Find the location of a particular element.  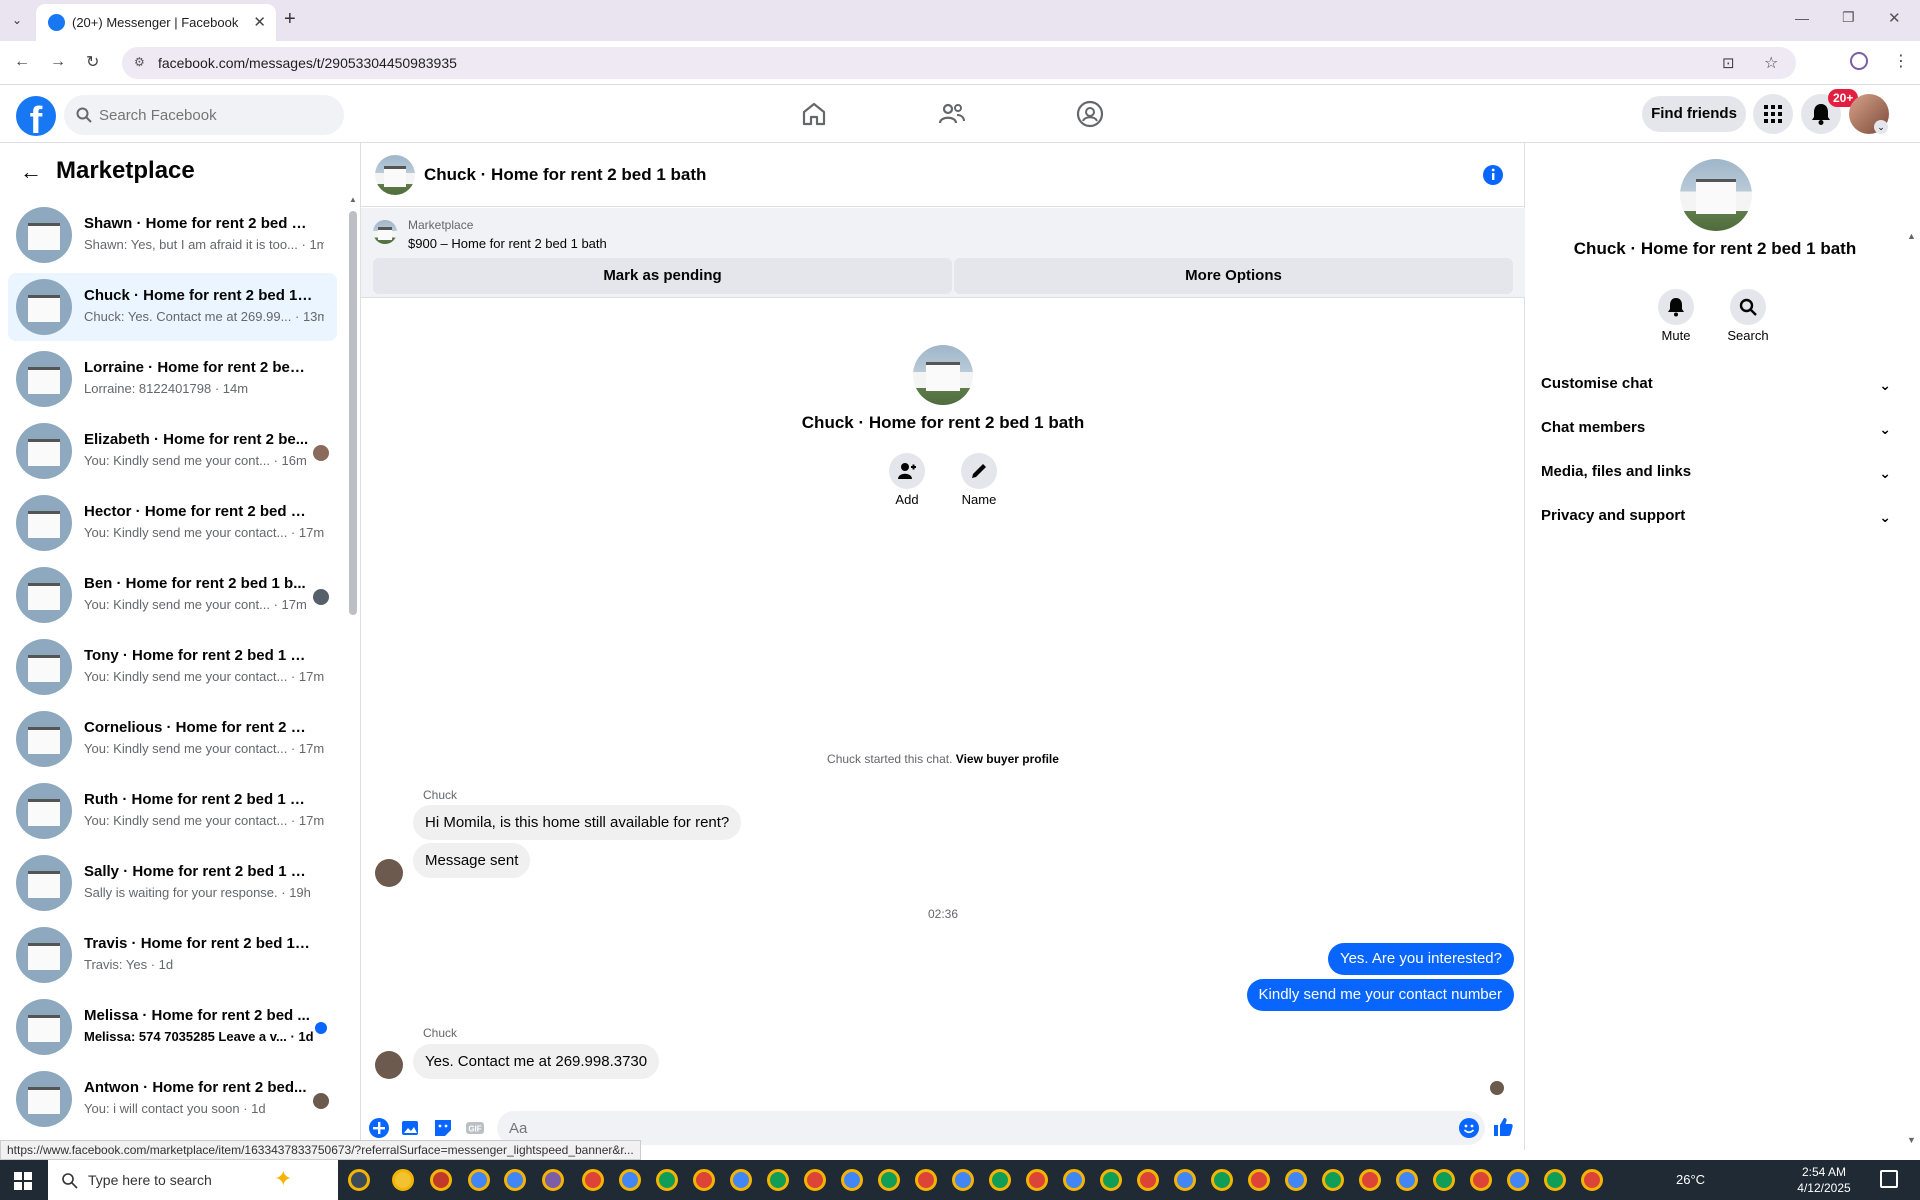

facebook-logo: f is located at coordinates (36, 116).